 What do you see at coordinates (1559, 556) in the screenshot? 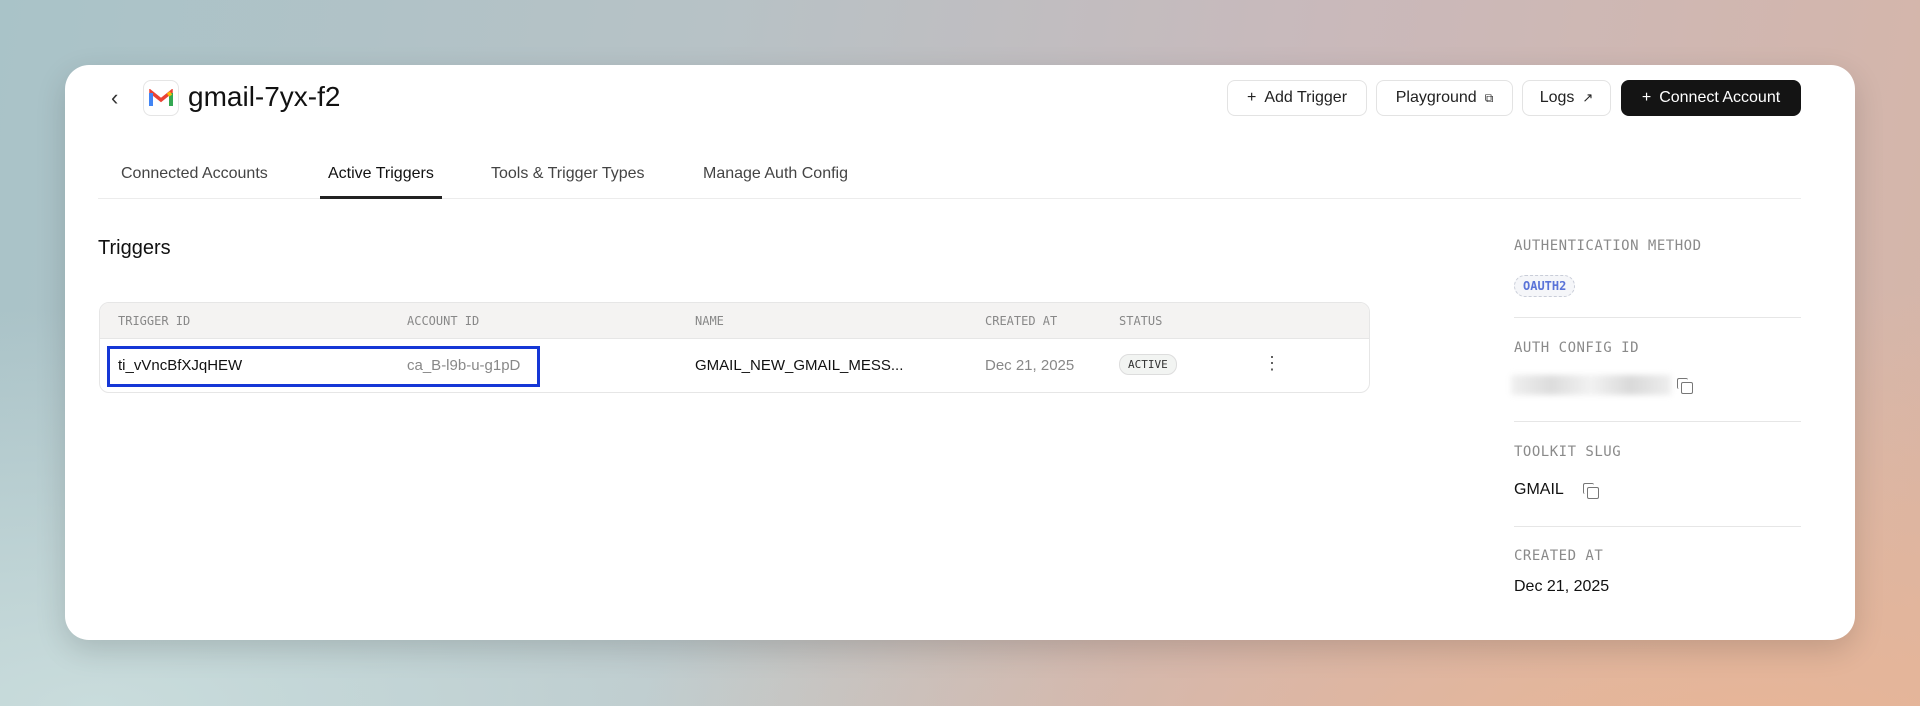
I see `created-at-label: CREATED AT` at bounding box center [1559, 556].